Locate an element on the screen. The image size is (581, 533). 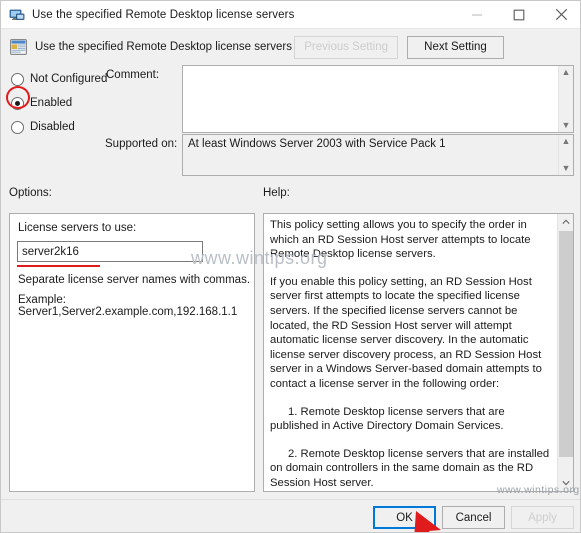
setting-navigation: Previous Setting Next Setting is located at coordinates (399, 47).